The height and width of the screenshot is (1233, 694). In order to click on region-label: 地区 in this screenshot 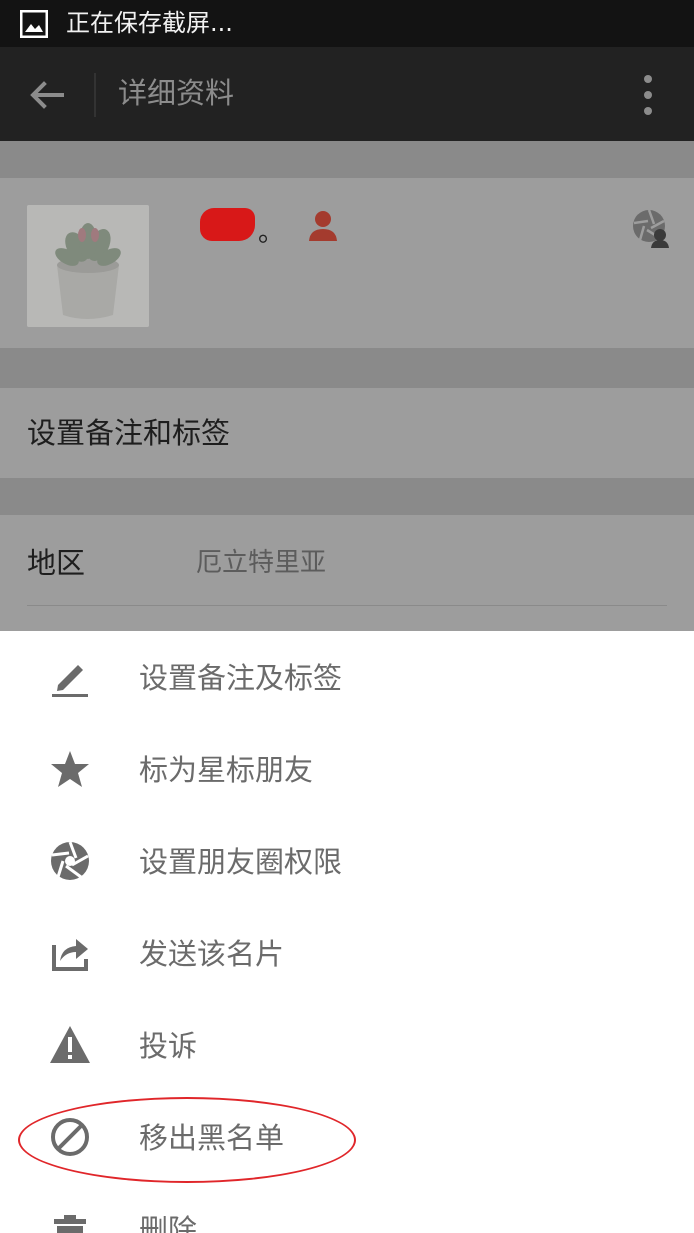, I will do `click(56, 563)`.